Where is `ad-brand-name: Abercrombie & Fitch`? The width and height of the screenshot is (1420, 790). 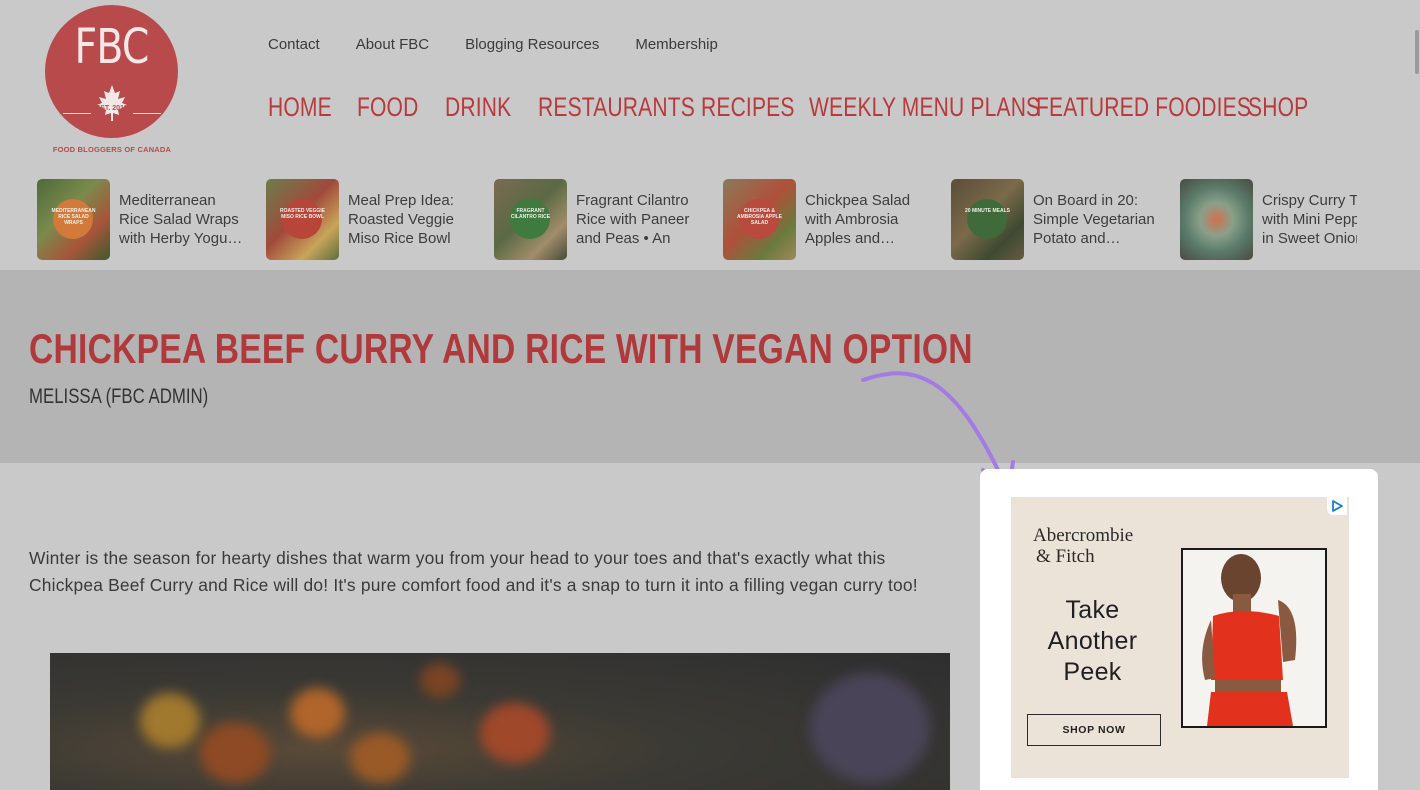
ad-brand-name: Abercrombie & Fitch is located at coordinates (1083, 546).